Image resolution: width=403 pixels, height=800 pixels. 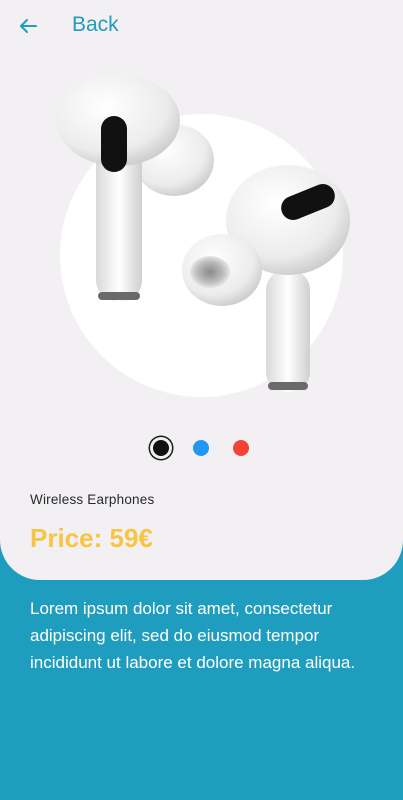 What do you see at coordinates (91, 538) in the screenshot?
I see `product-price: Price: 59€` at bounding box center [91, 538].